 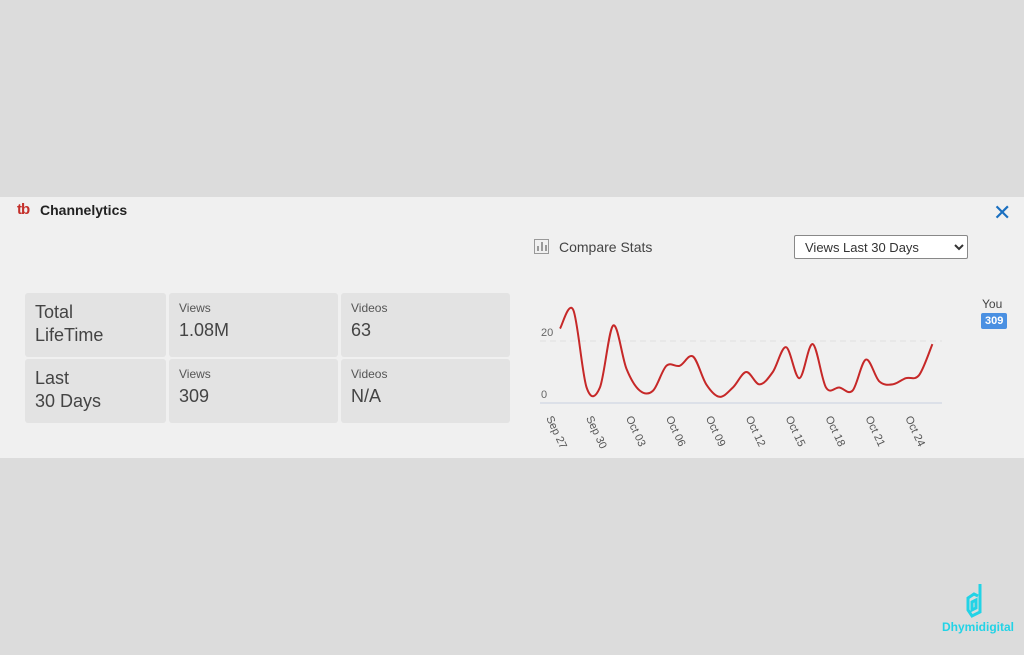 What do you see at coordinates (547, 333) in the screenshot?
I see `y-tick-label: 20` at bounding box center [547, 333].